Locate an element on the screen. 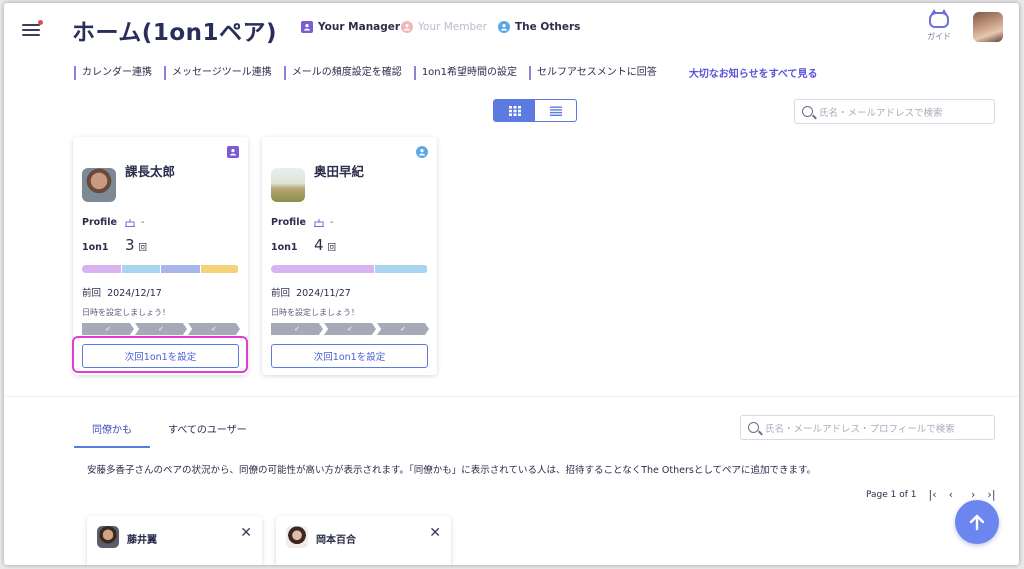  last-meeting: 前回 2024/12/17 is located at coordinates (122, 293).